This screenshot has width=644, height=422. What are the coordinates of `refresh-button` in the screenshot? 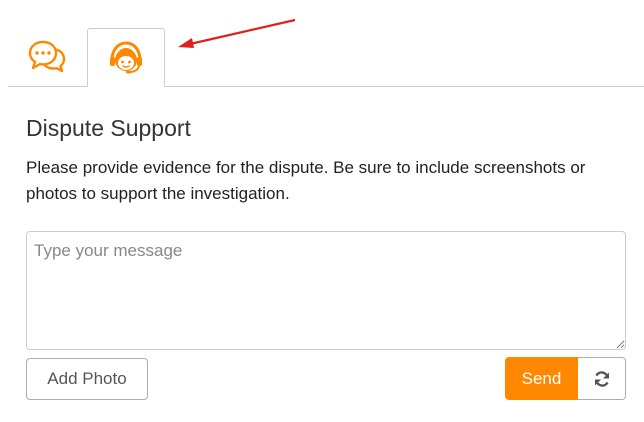 It's located at (602, 378).